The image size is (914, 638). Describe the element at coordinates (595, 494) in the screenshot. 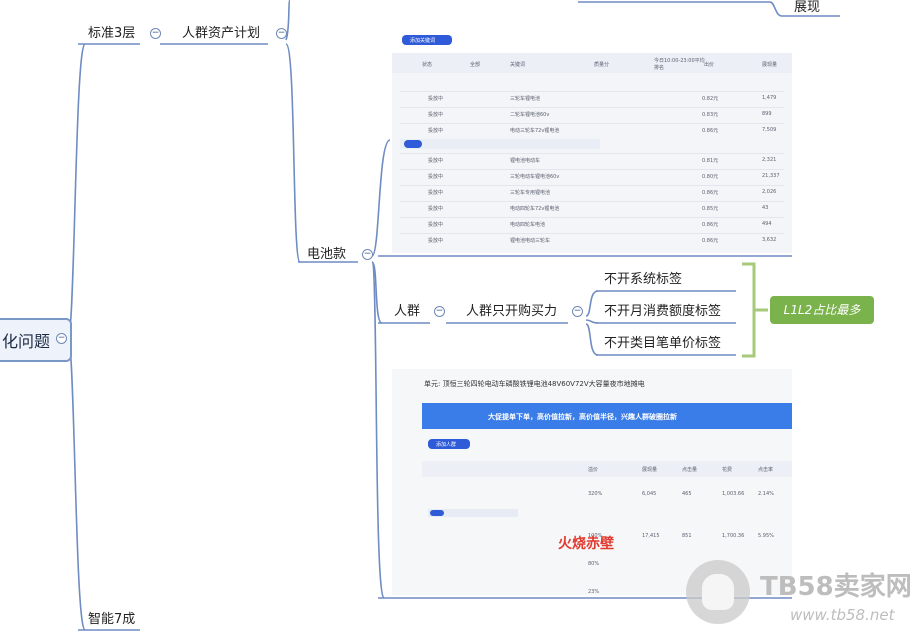

I see `table-row: 320%` at that location.